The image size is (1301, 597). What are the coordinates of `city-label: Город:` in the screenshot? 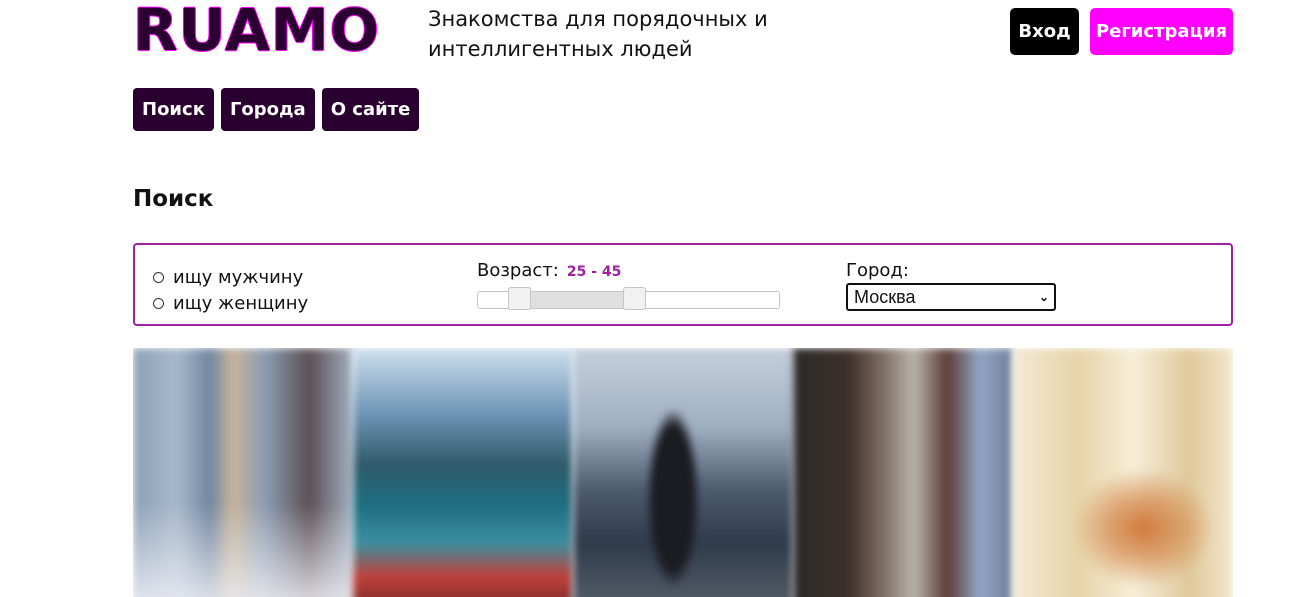 It's located at (877, 270).